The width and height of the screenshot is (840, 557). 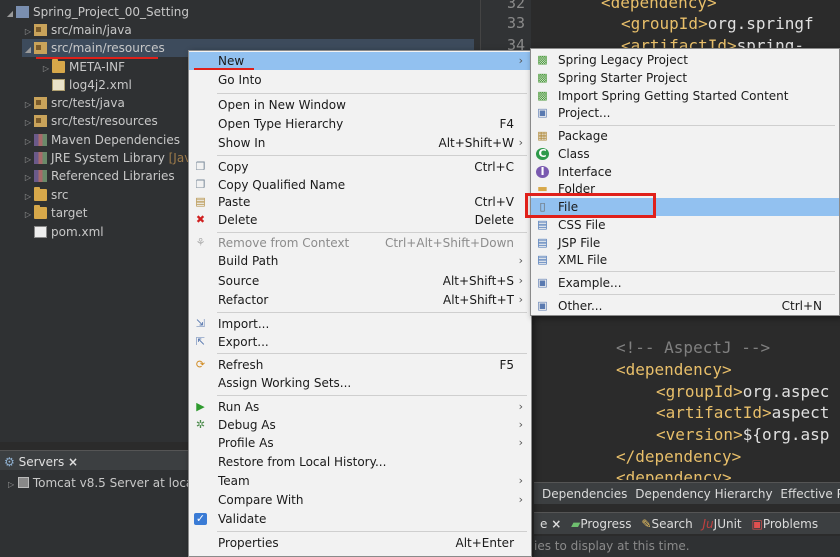 What do you see at coordinates (40, 30) in the screenshot?
I see `source-folder-icon` at bounding box center [40, 30].